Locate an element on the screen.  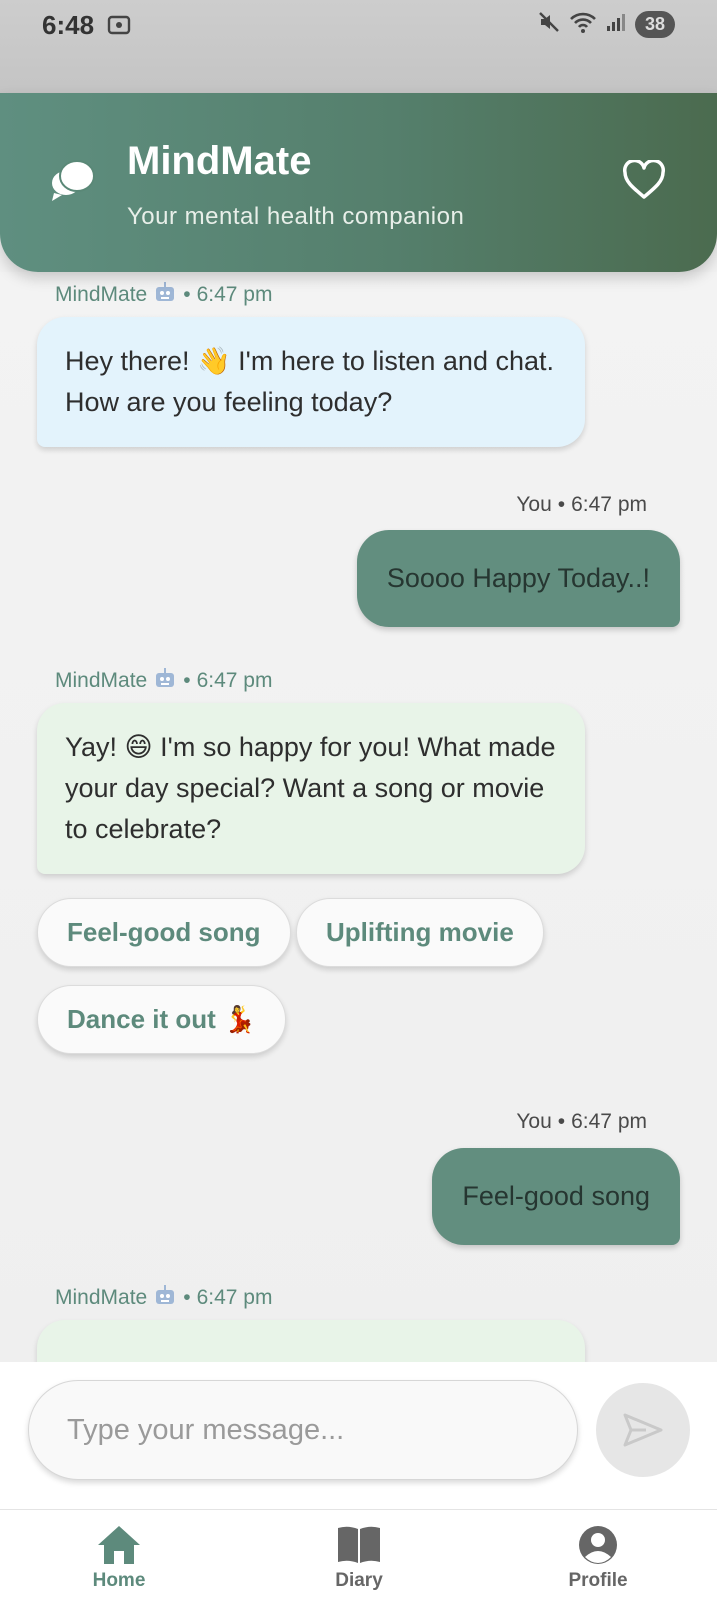
status-icons: 38 is located at coordinates (606, 24).